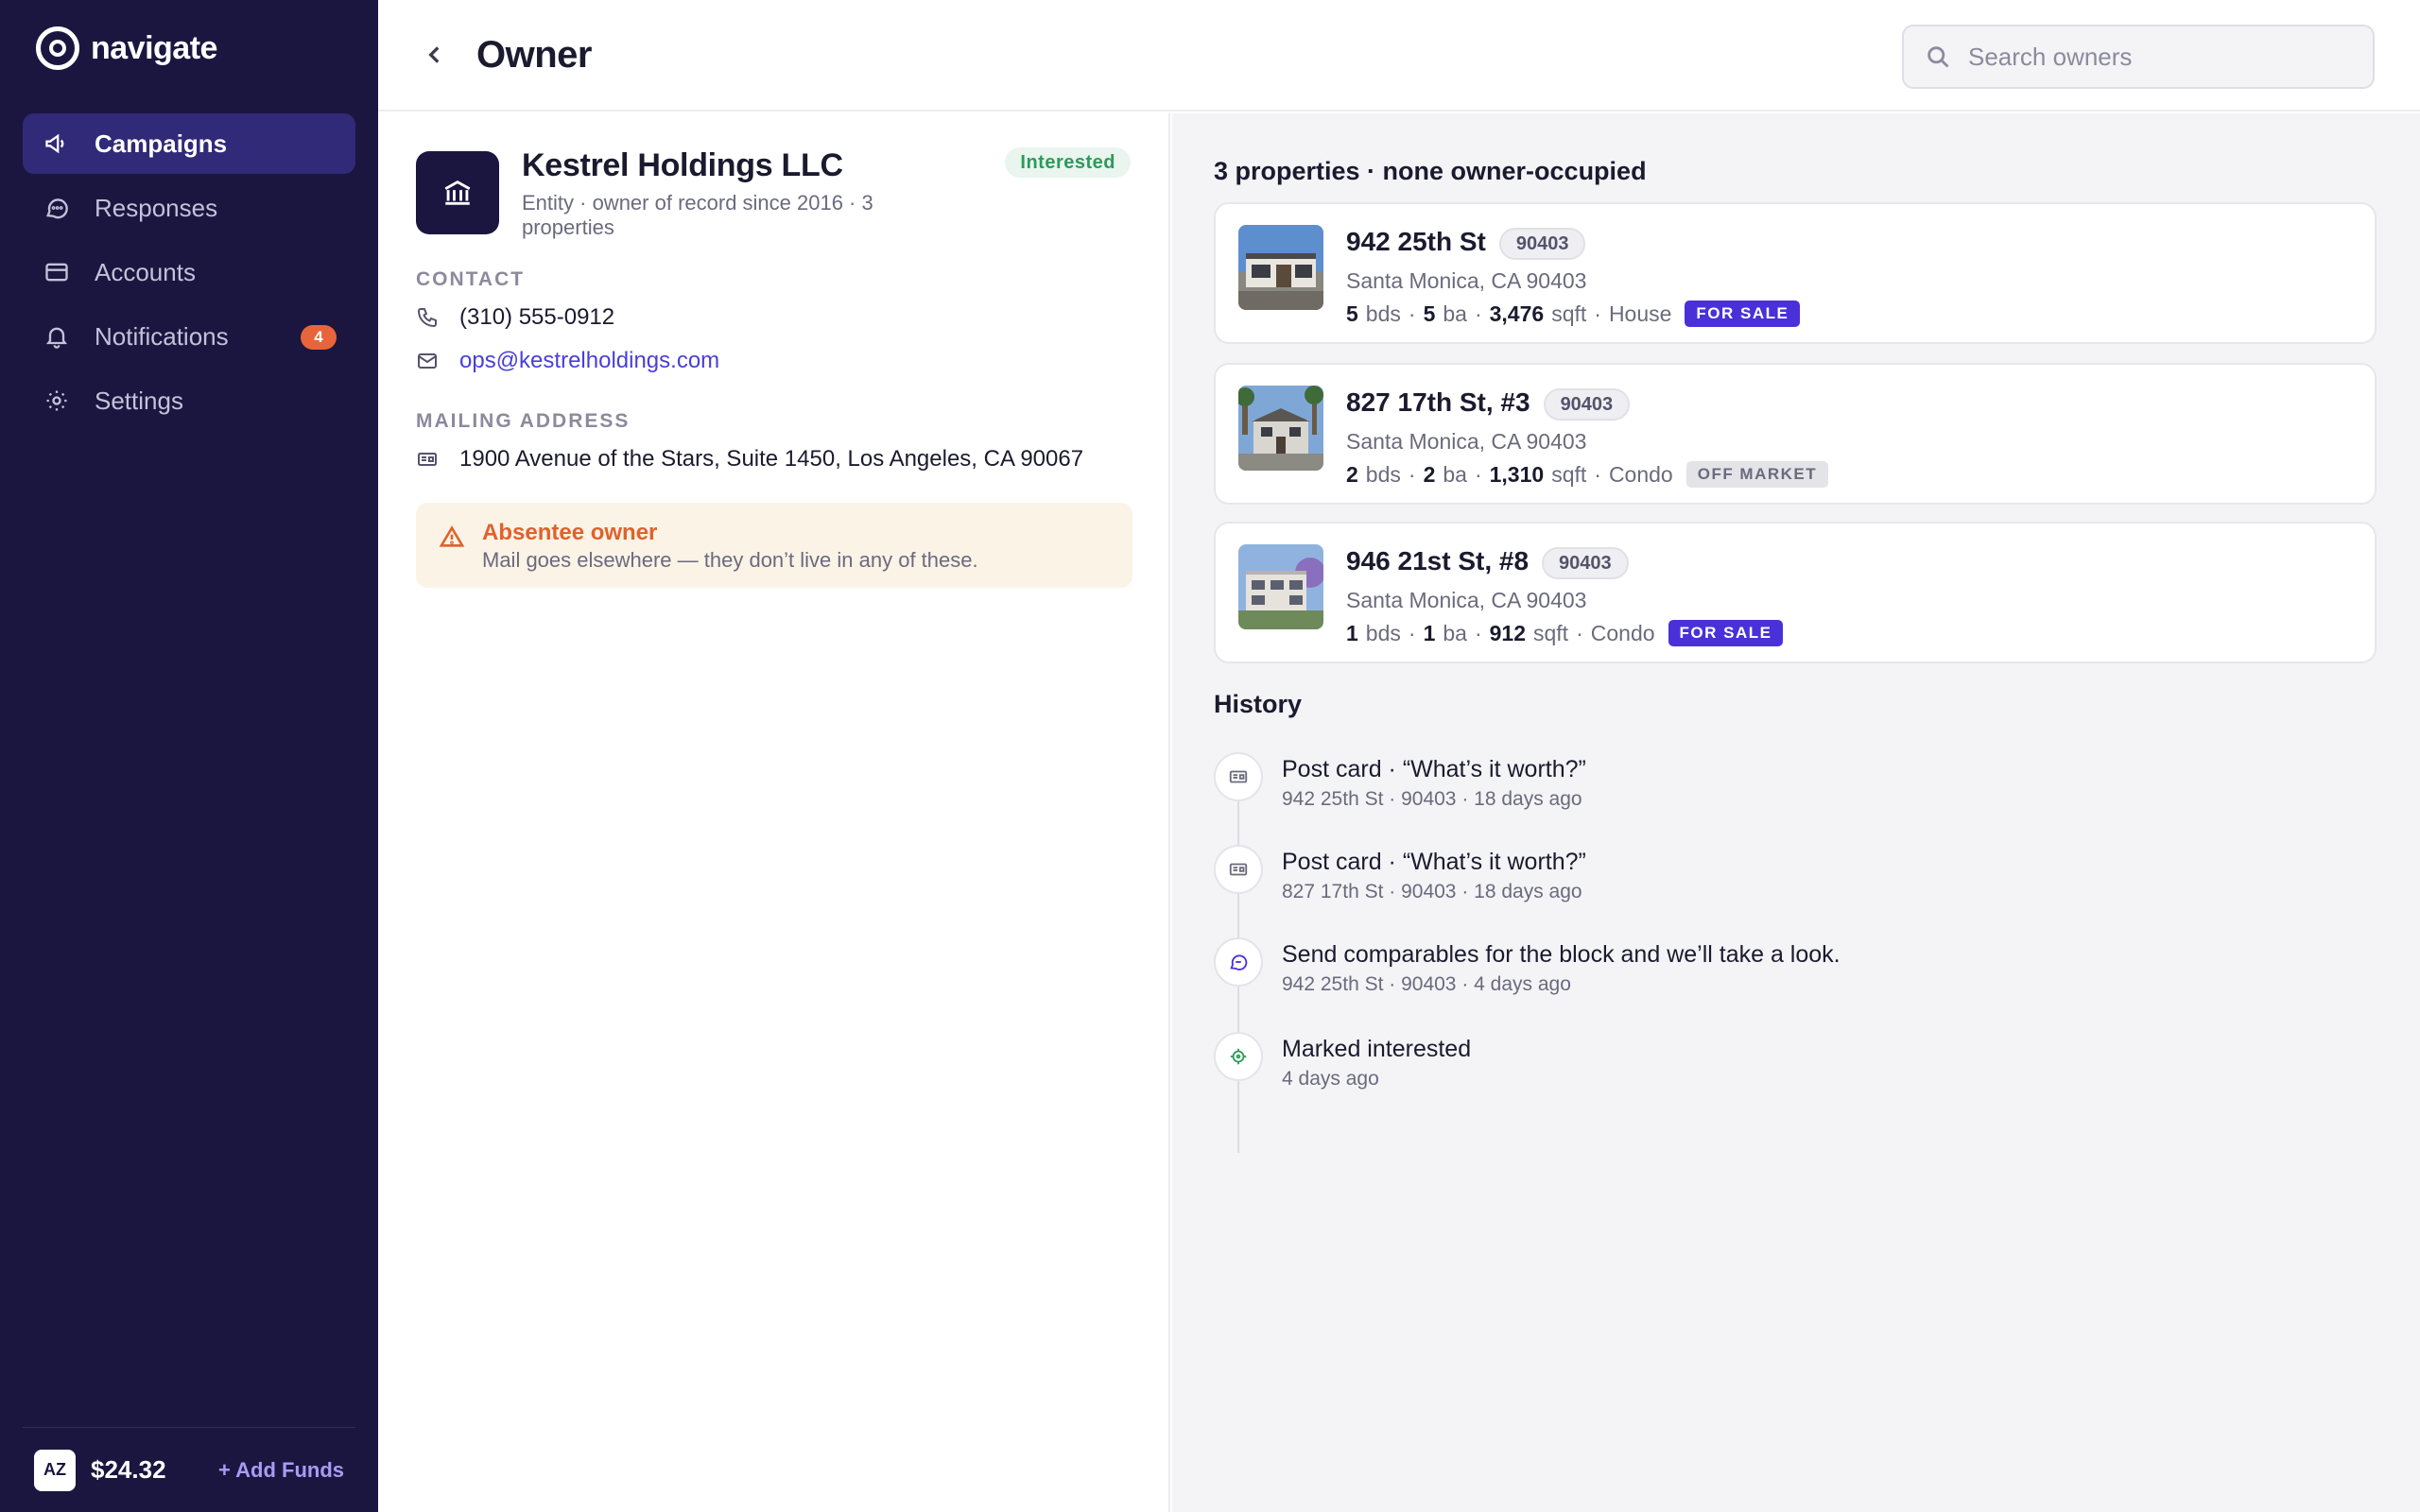 This screenshot has height=1512, width=2420. I want to click on phone-number: (310) 555-0912, so click(537, 317).